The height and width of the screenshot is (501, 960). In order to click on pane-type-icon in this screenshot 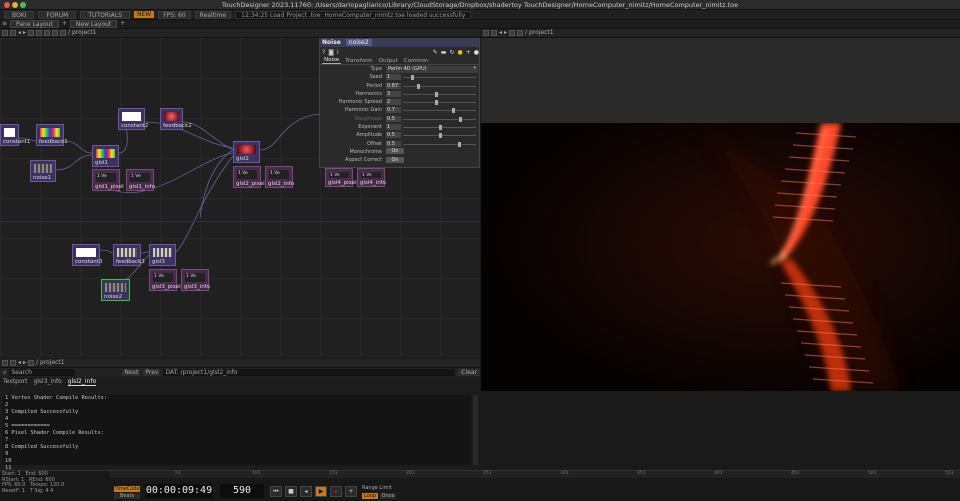, I will do `click(13, 33)`.